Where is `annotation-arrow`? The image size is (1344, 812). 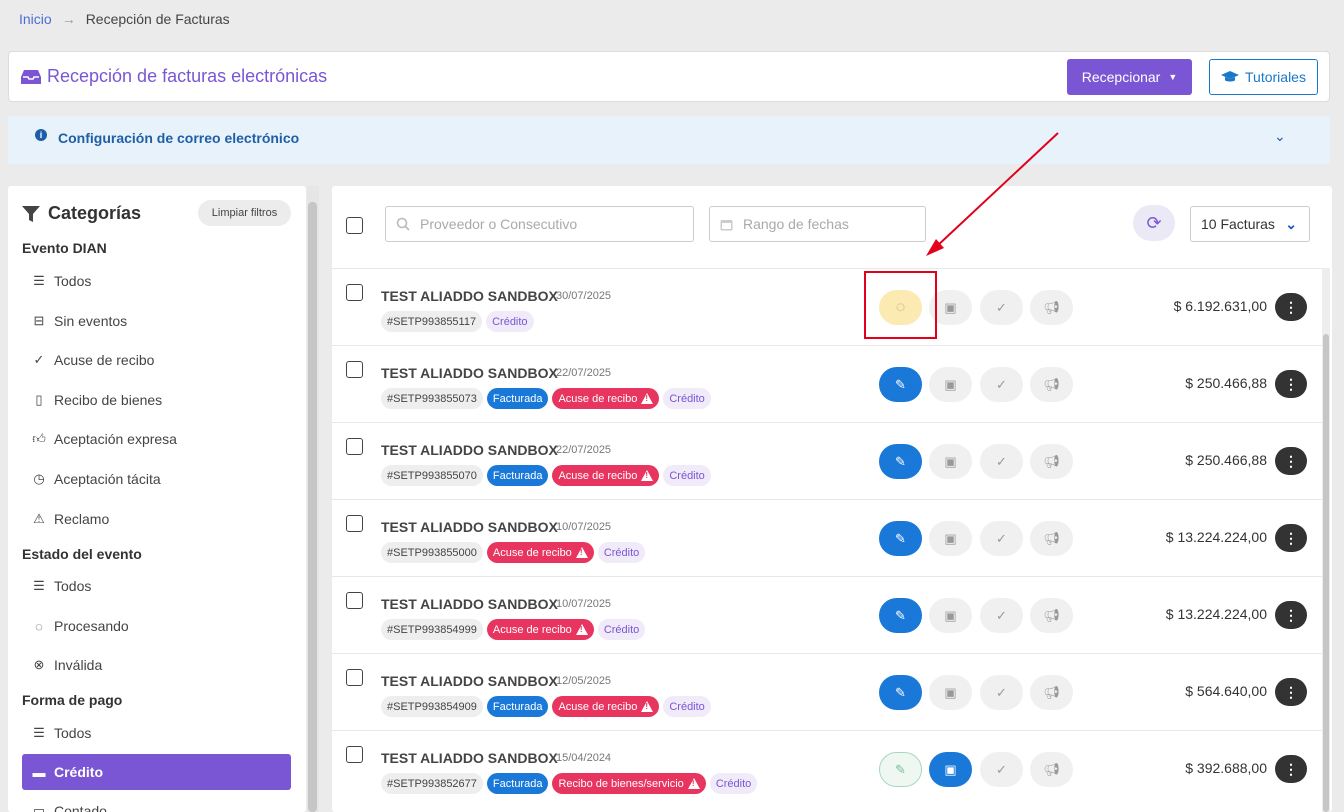 annotation-arrow is located at coordinates (992, 194).